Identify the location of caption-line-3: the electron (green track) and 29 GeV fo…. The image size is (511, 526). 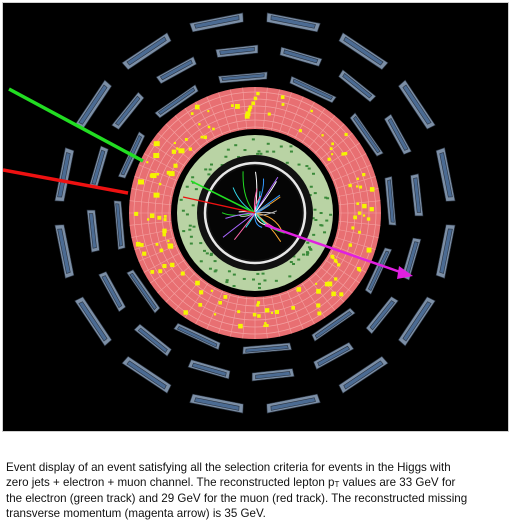
(237, 498).